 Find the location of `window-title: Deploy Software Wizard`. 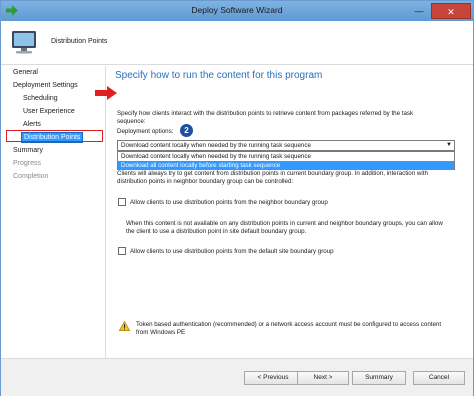

window-title: Deploy Software Wizard is located at coordinates (237, 10).